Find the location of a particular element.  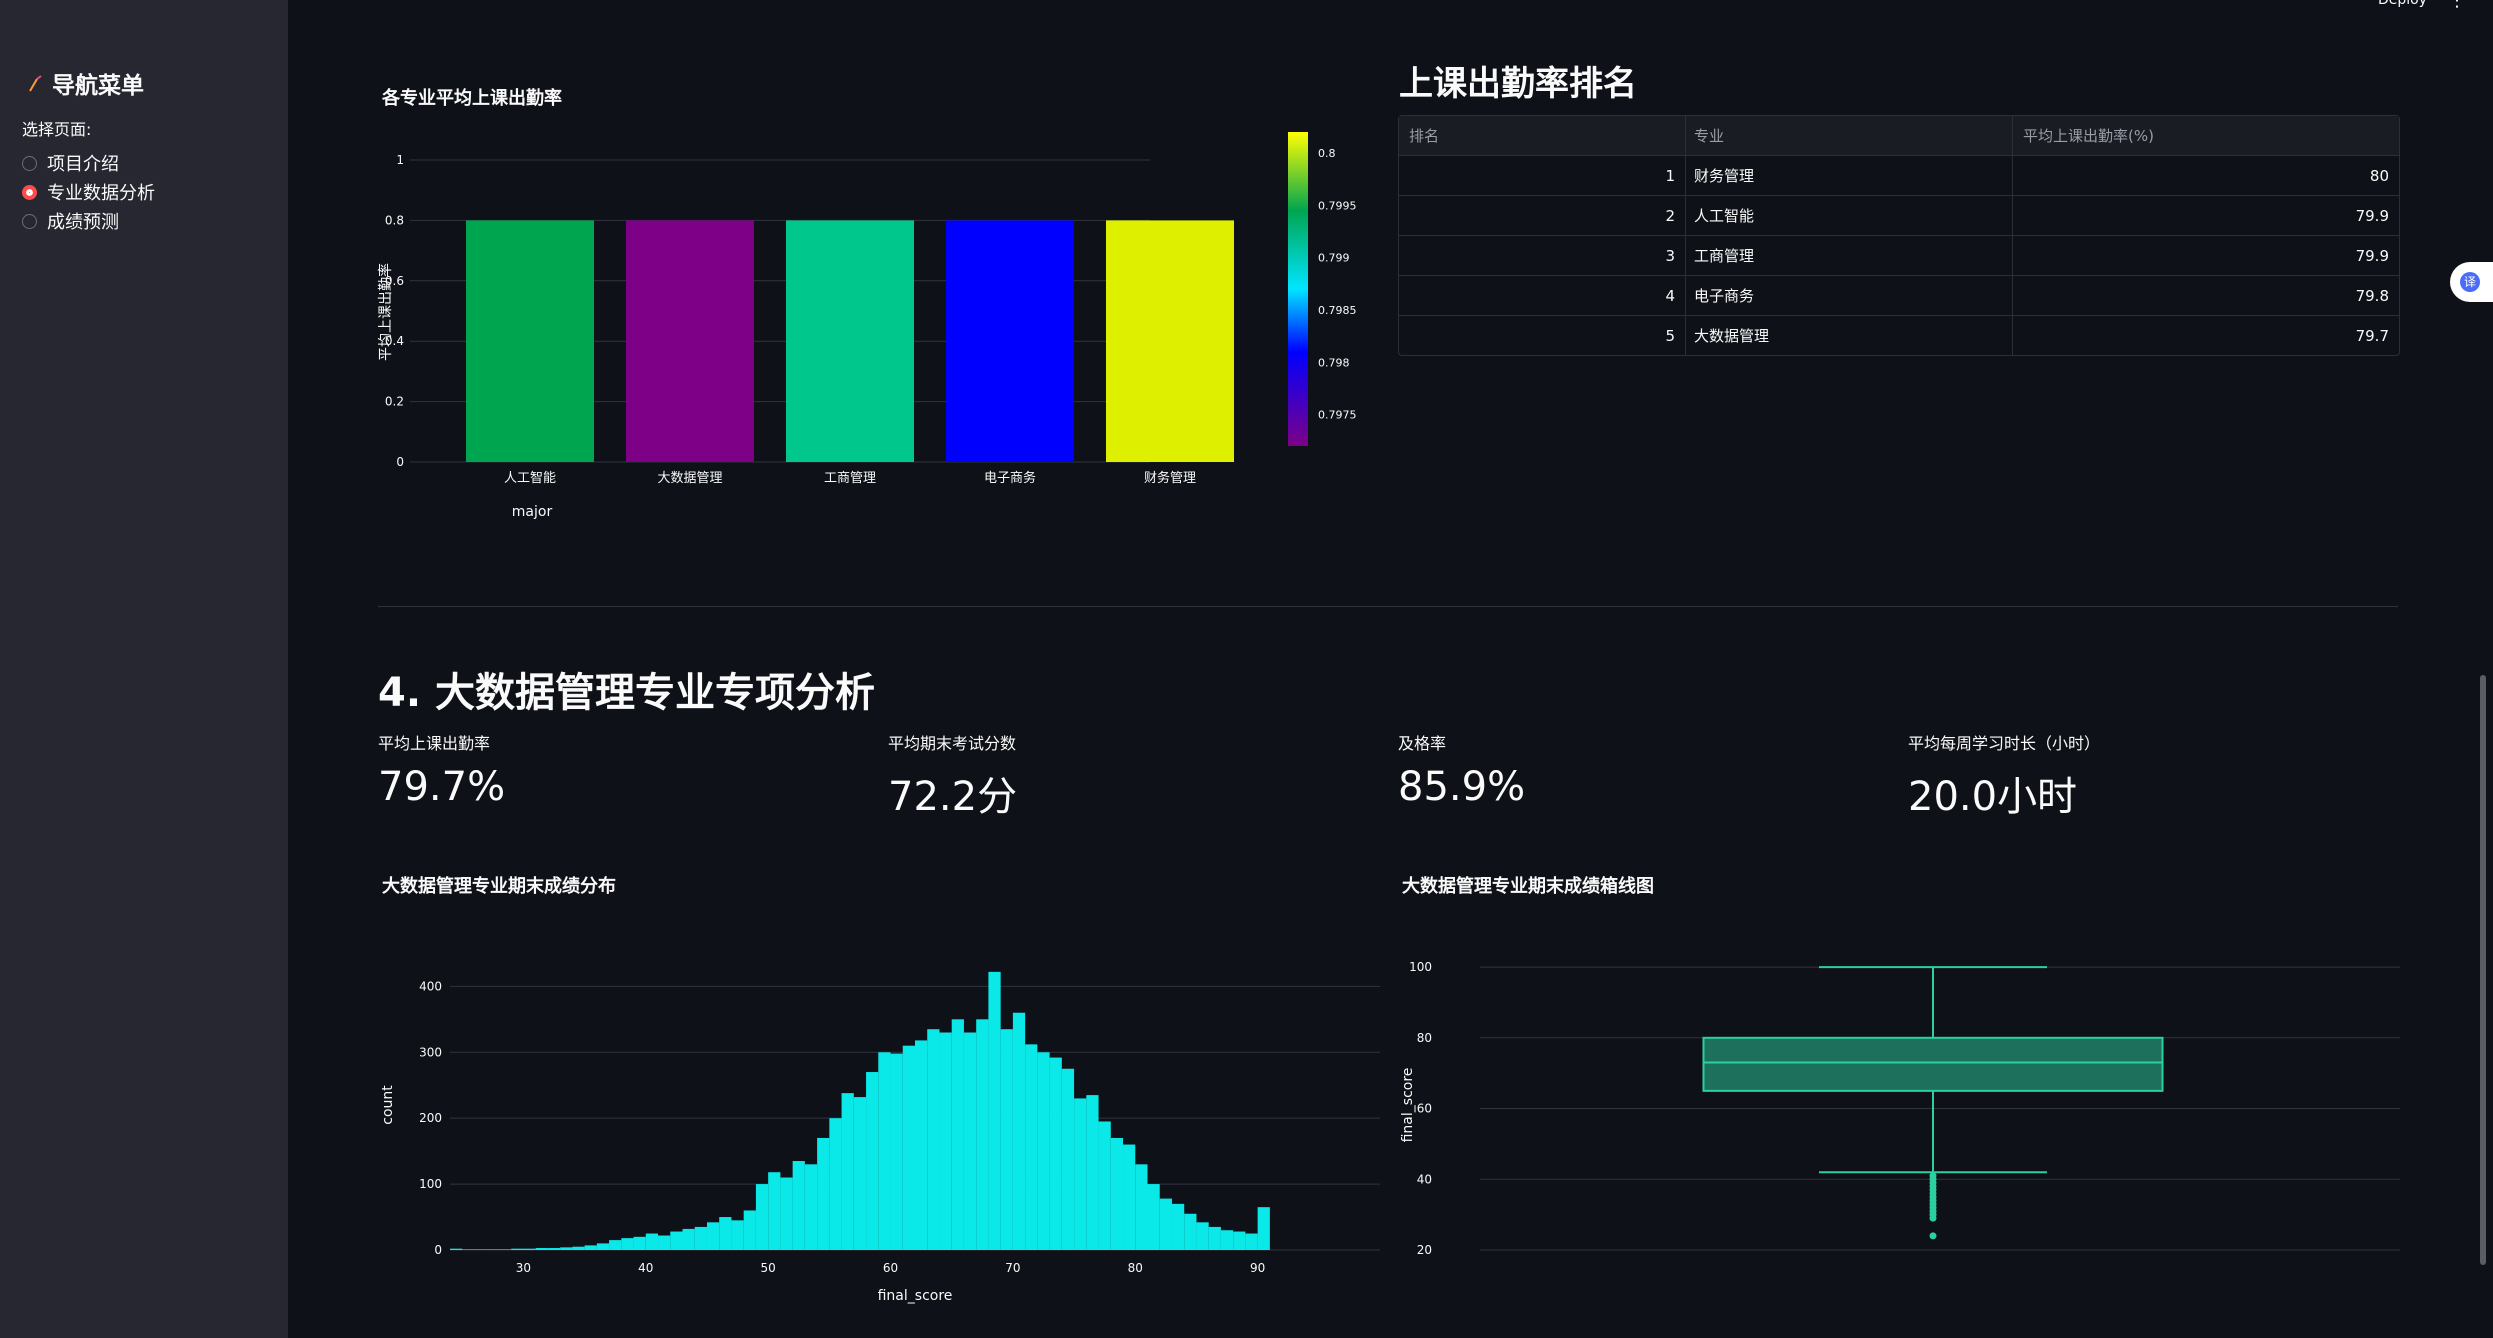

colorbar-tick-label: 0.7985 is located at coordinates (1337, 310).